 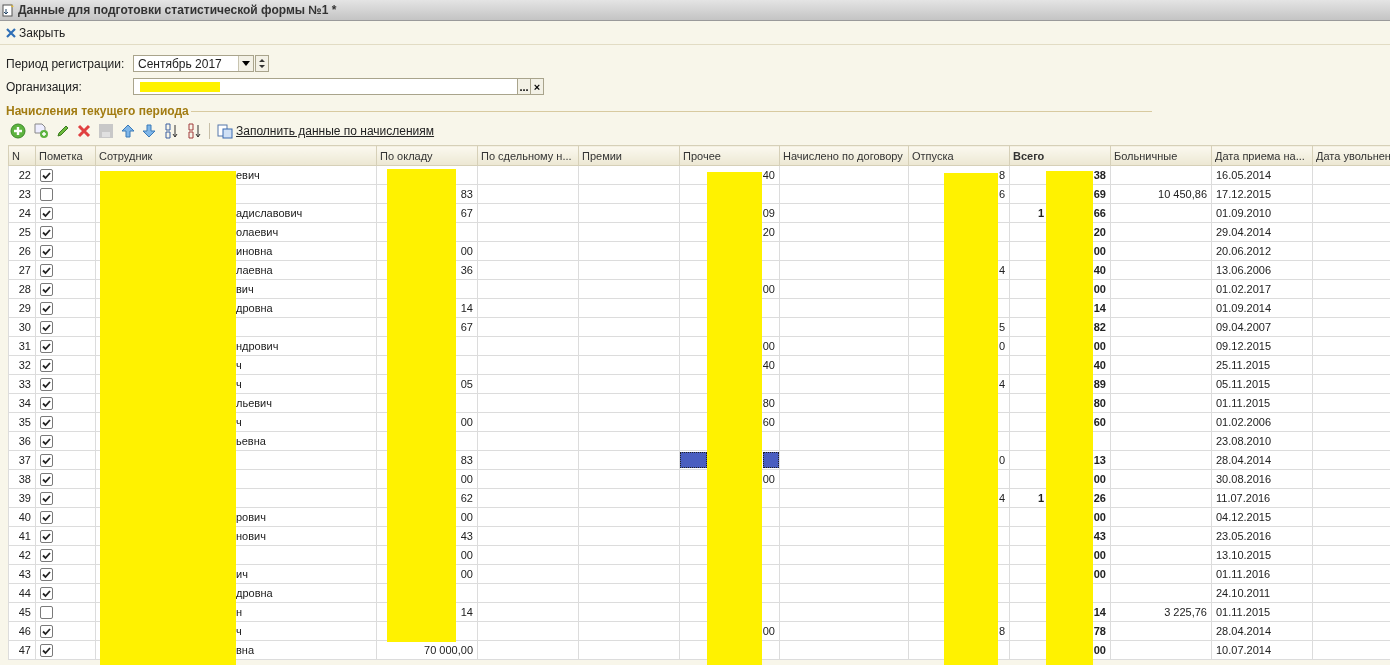 I want to click on table-cell: 17.12.2015, so click(x=1262, y=194).